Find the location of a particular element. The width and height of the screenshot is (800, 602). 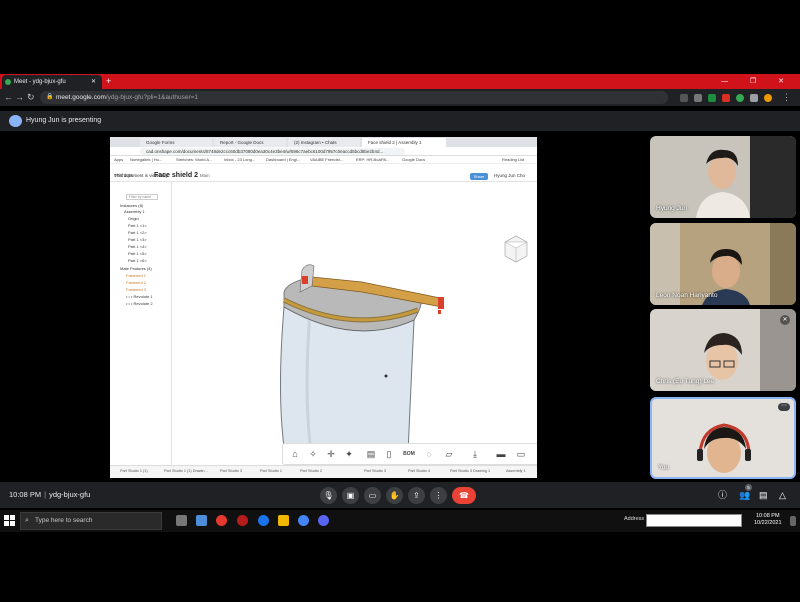

chrome-icon is located at coordinates (303, 520).